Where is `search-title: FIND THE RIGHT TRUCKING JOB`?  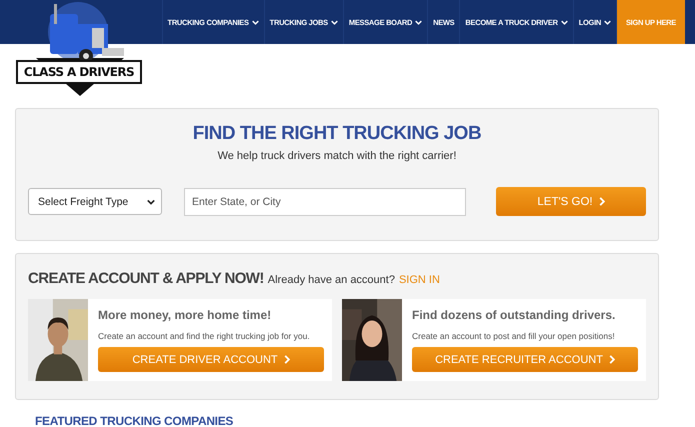
search-title: FIND THE RIGHT TRUCKING JOB is located at coordinates (337, 134).